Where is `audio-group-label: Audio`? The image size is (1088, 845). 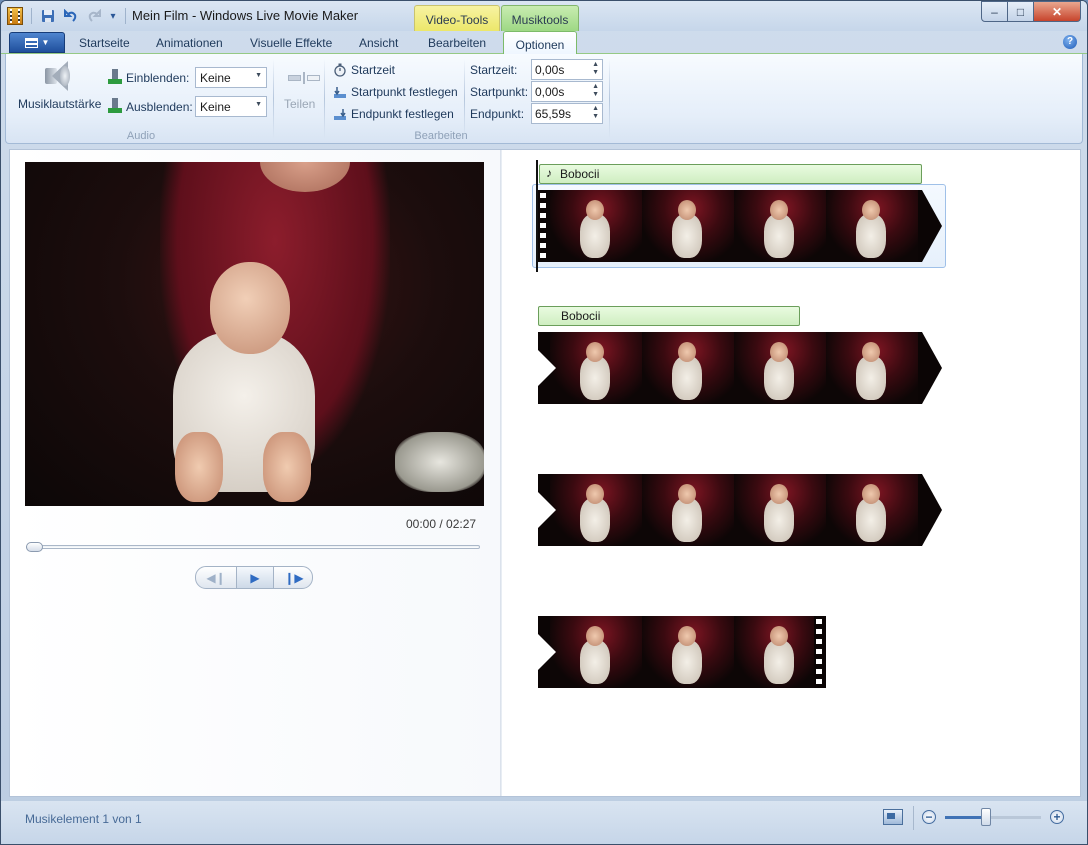 audio-group-label: Audio is located at coordinates (141, 136).